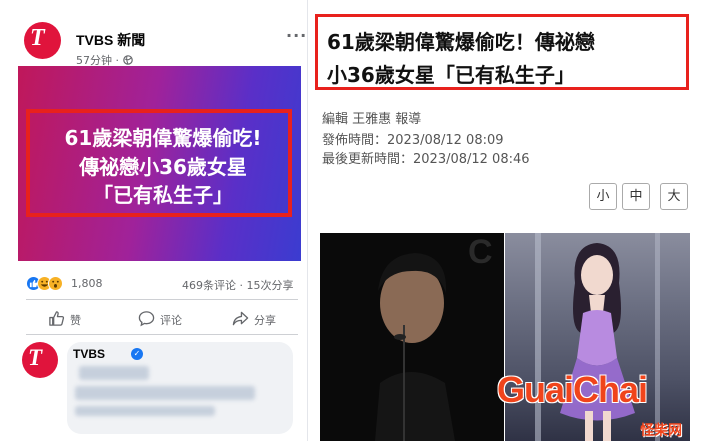 The height and width of the screenshot is (441, 707). What do you see at coordinates (572, 389) in the screenshot?
I see `watermark-logo: GuaiChai` at bounding box center [572, 389].